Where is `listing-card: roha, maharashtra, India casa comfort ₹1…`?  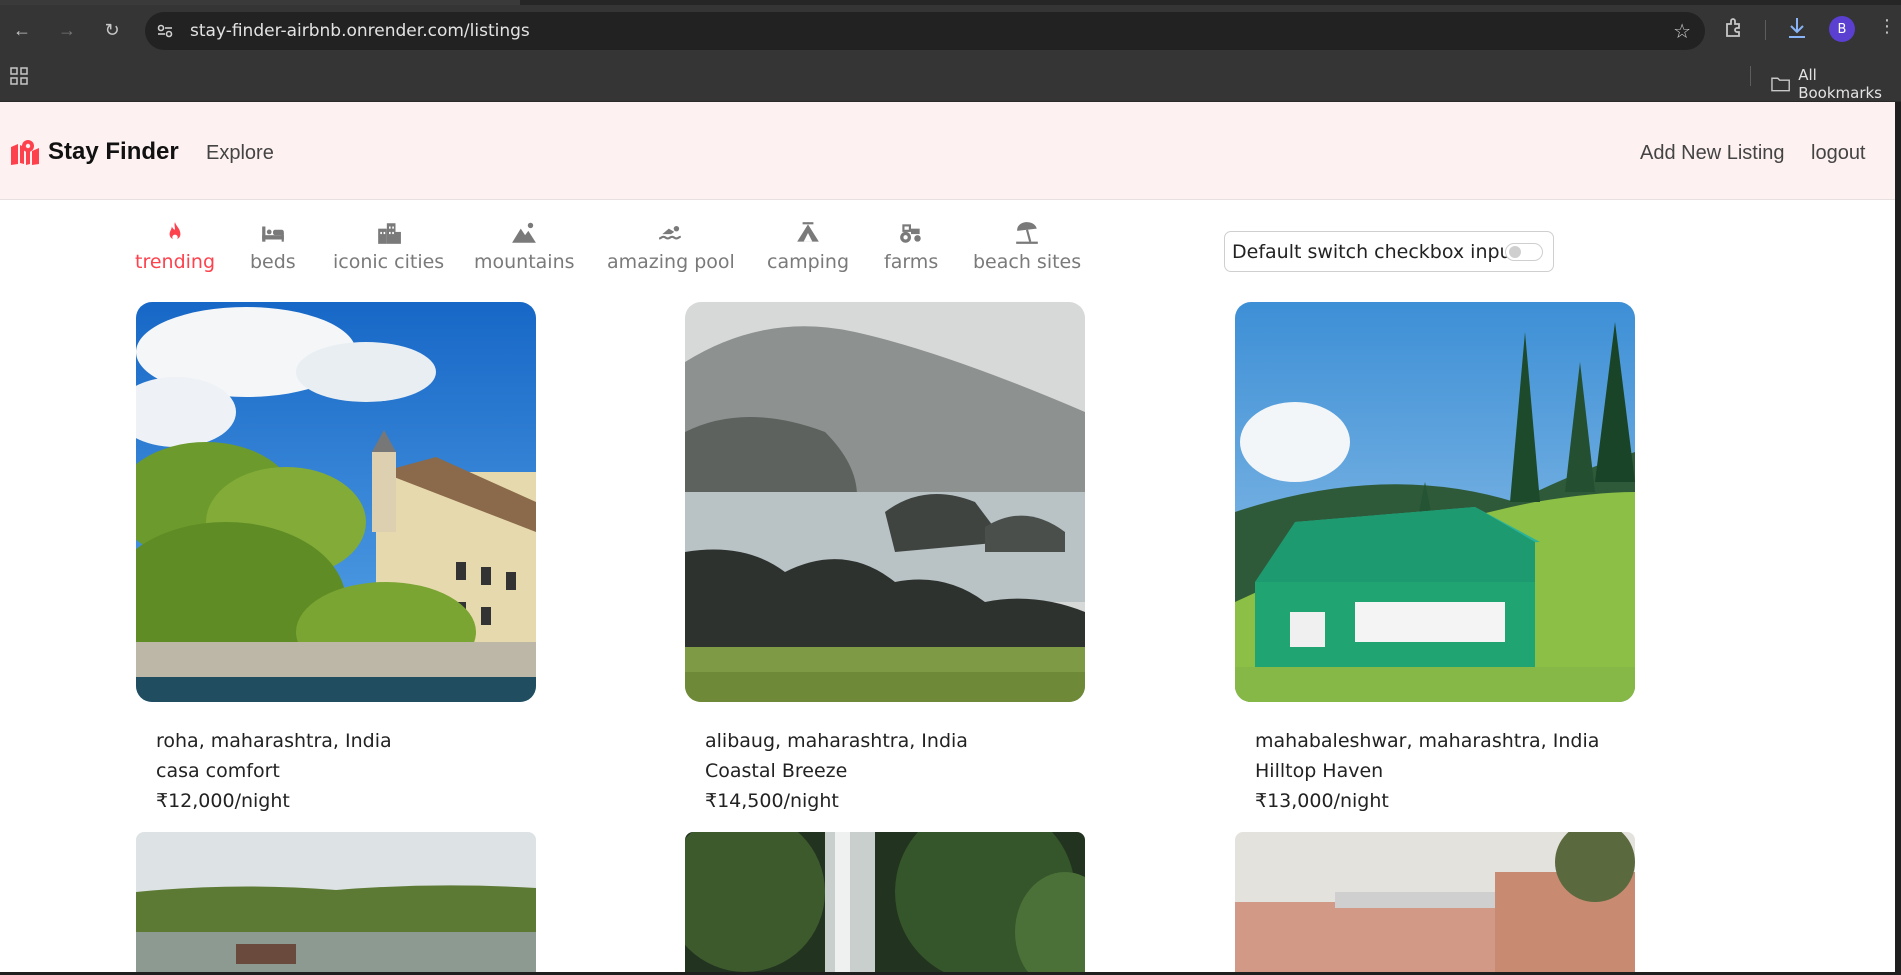 listing-card: roha, maharashtra, India casa comfort ₹1… is located at coordinates (336, 559).